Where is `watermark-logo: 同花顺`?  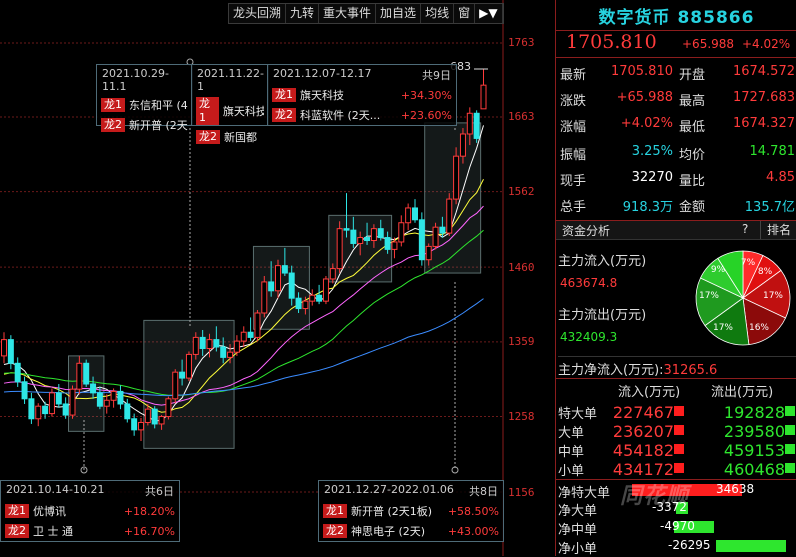
watermark-logo: 同花顺 is located at coordinates (655, 496).